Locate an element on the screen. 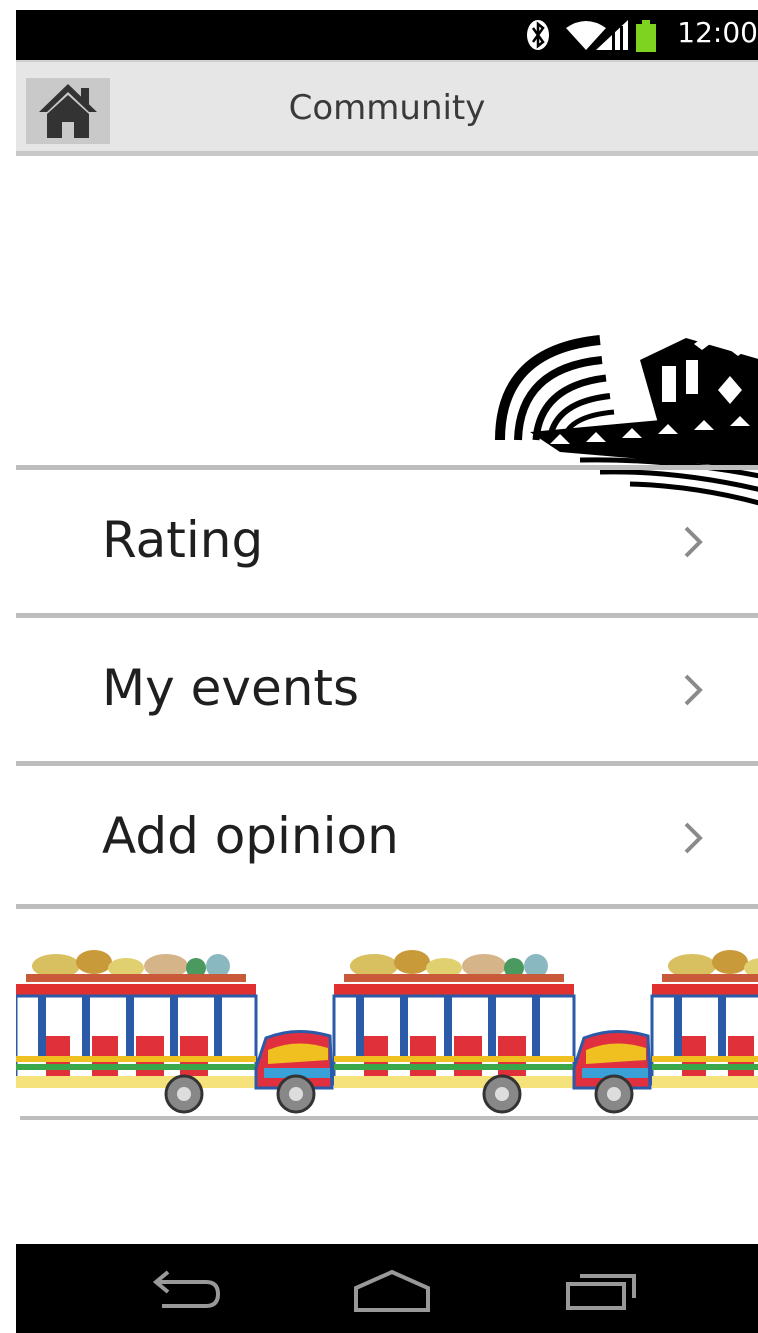 The width and height of the screenshot is (758, 1333). wifi-icon is located at coordinates (586, 35).